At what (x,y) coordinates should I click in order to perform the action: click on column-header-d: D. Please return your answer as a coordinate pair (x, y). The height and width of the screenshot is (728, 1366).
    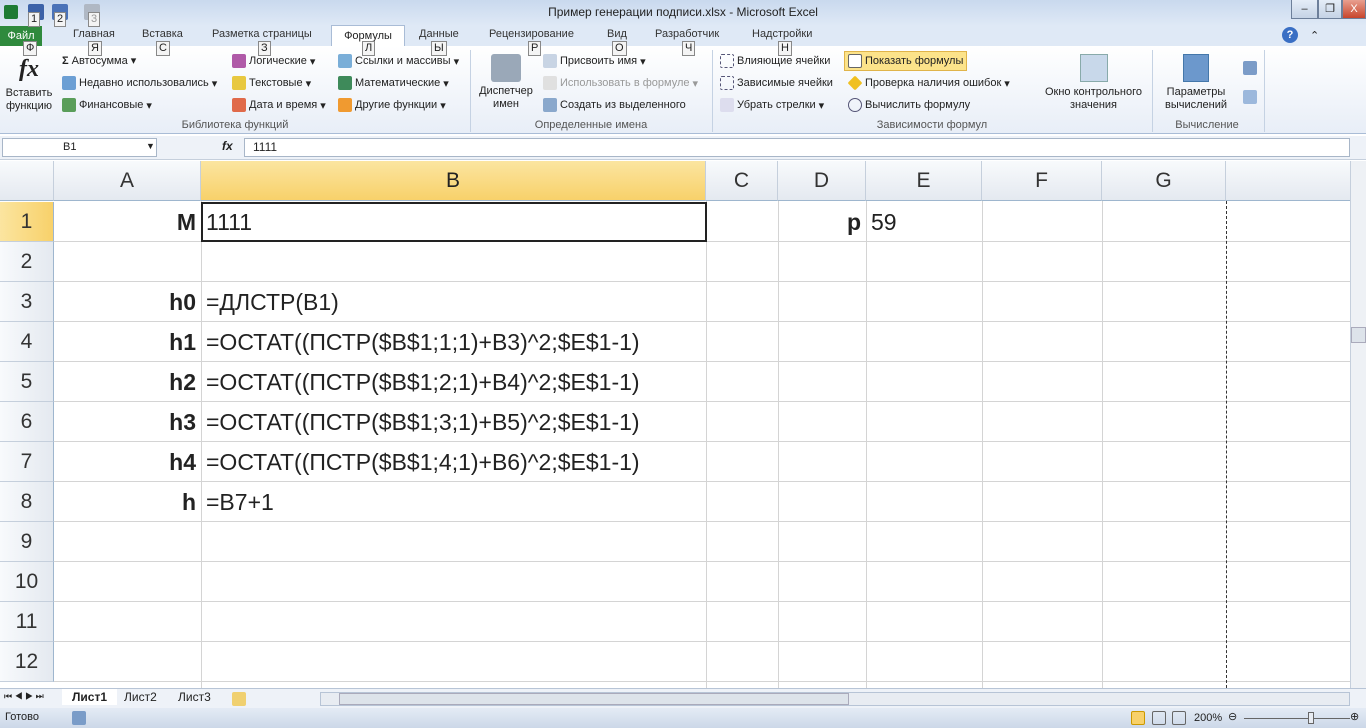
    Looking at the image, I should click on (822, 181).